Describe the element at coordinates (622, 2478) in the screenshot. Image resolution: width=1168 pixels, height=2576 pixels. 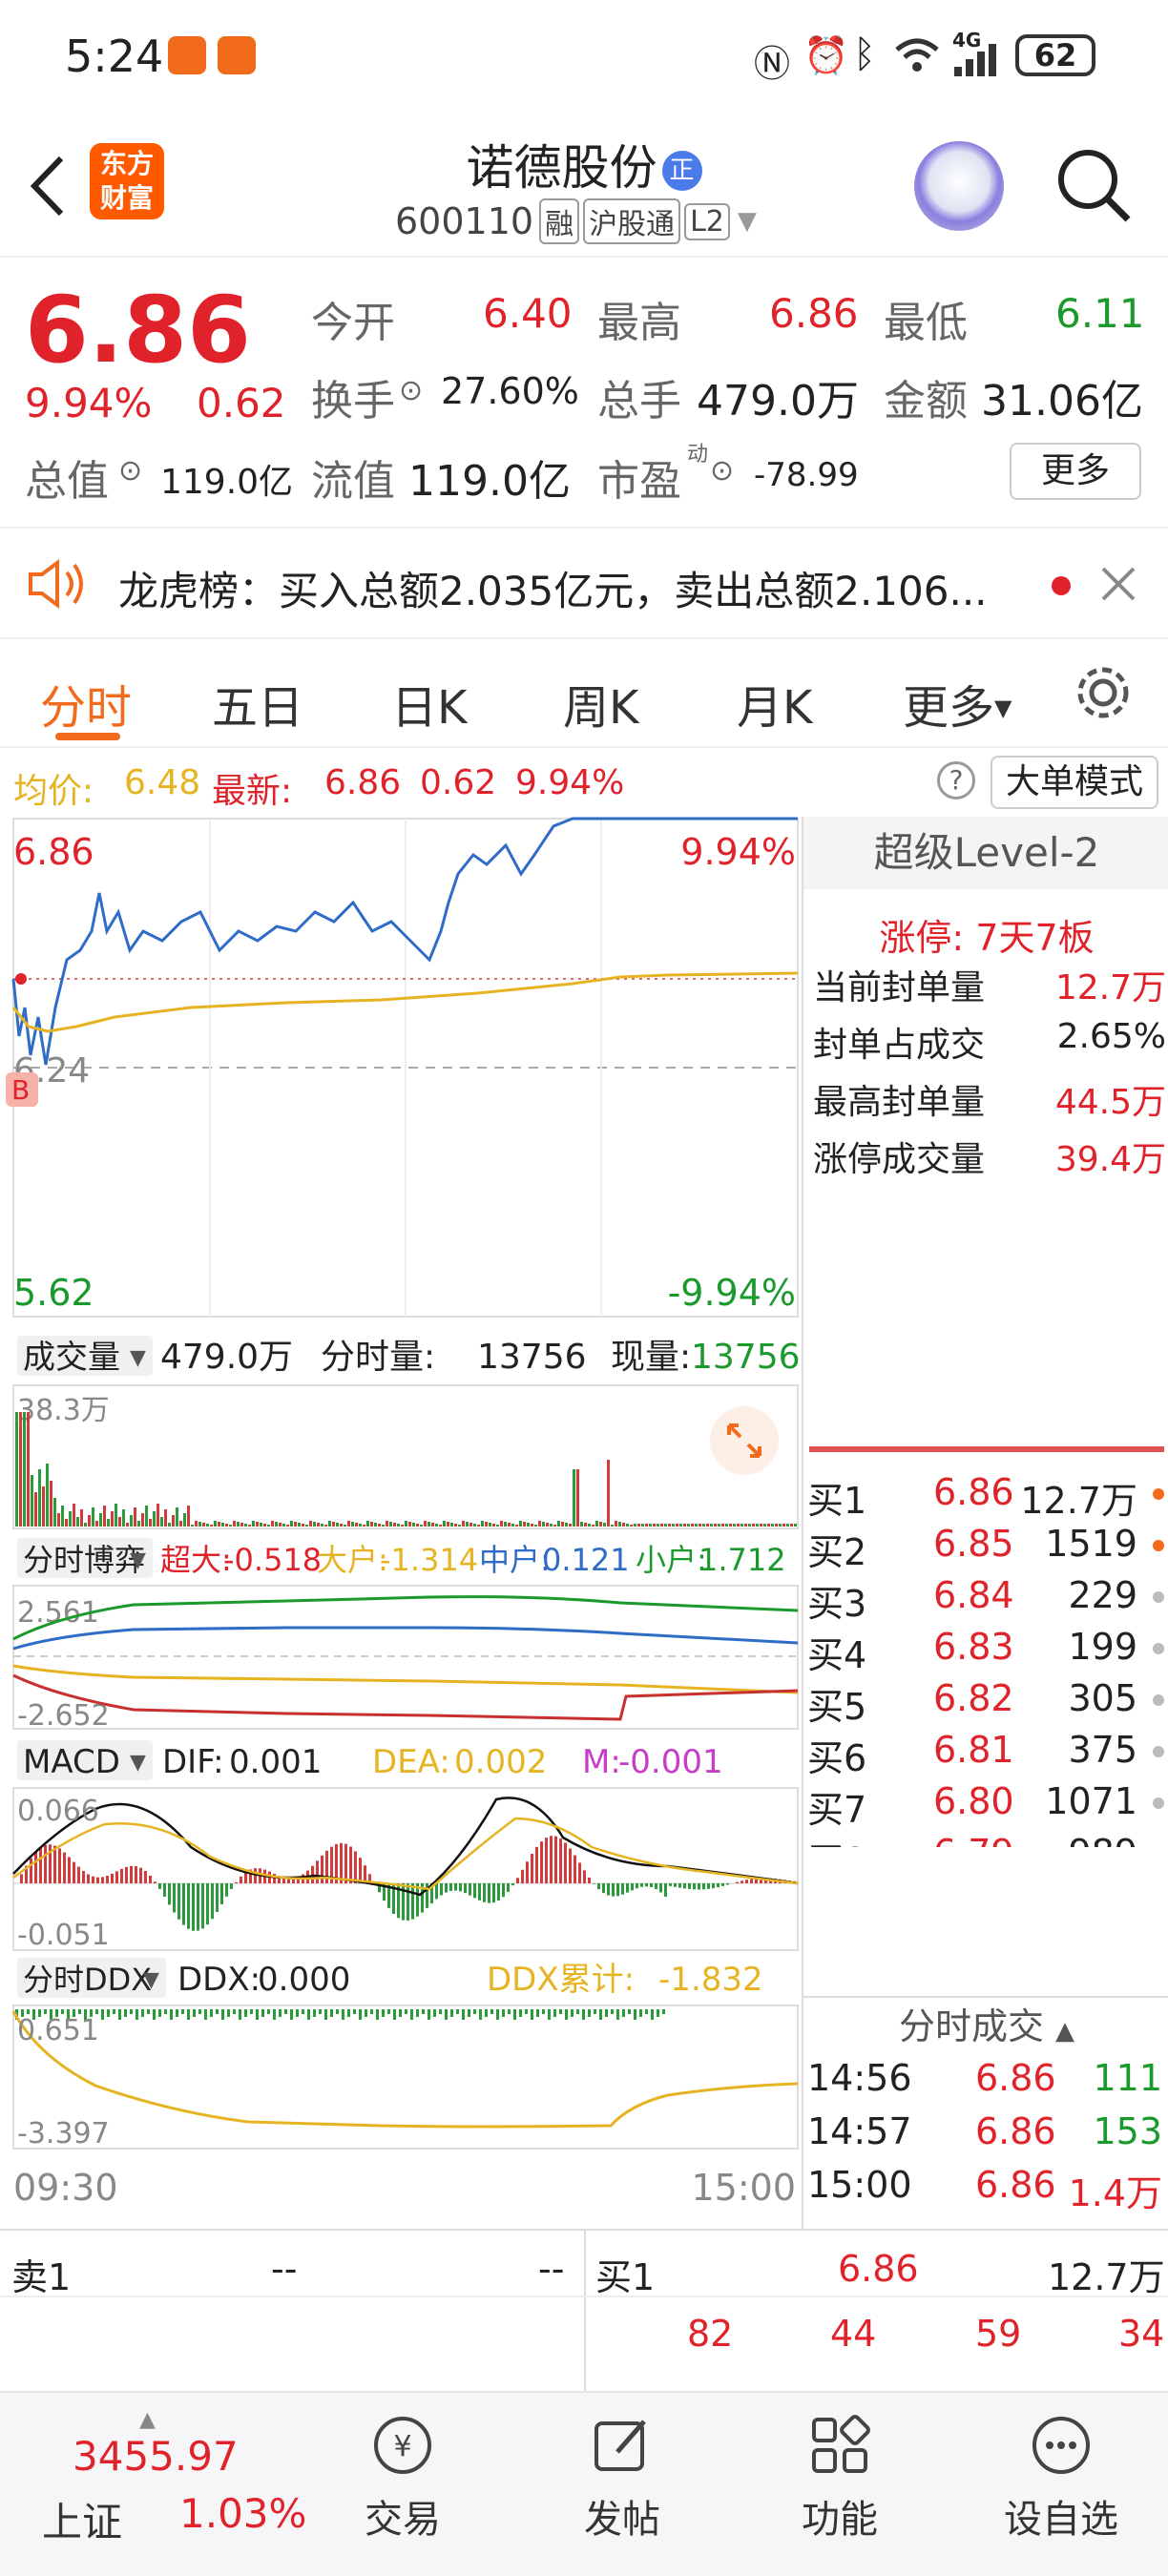
I see `nav-post: 发帖` at that location.